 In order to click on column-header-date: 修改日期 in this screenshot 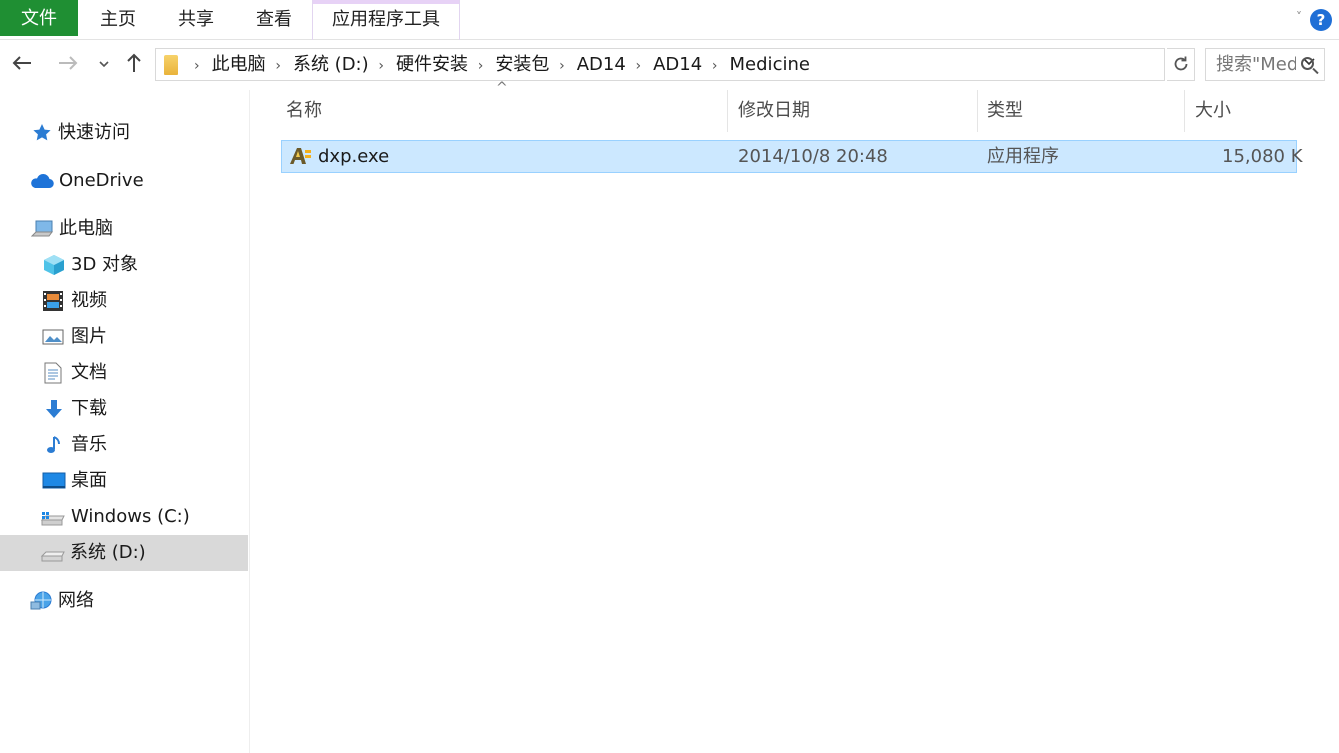, I will do `click(854, 111)`.